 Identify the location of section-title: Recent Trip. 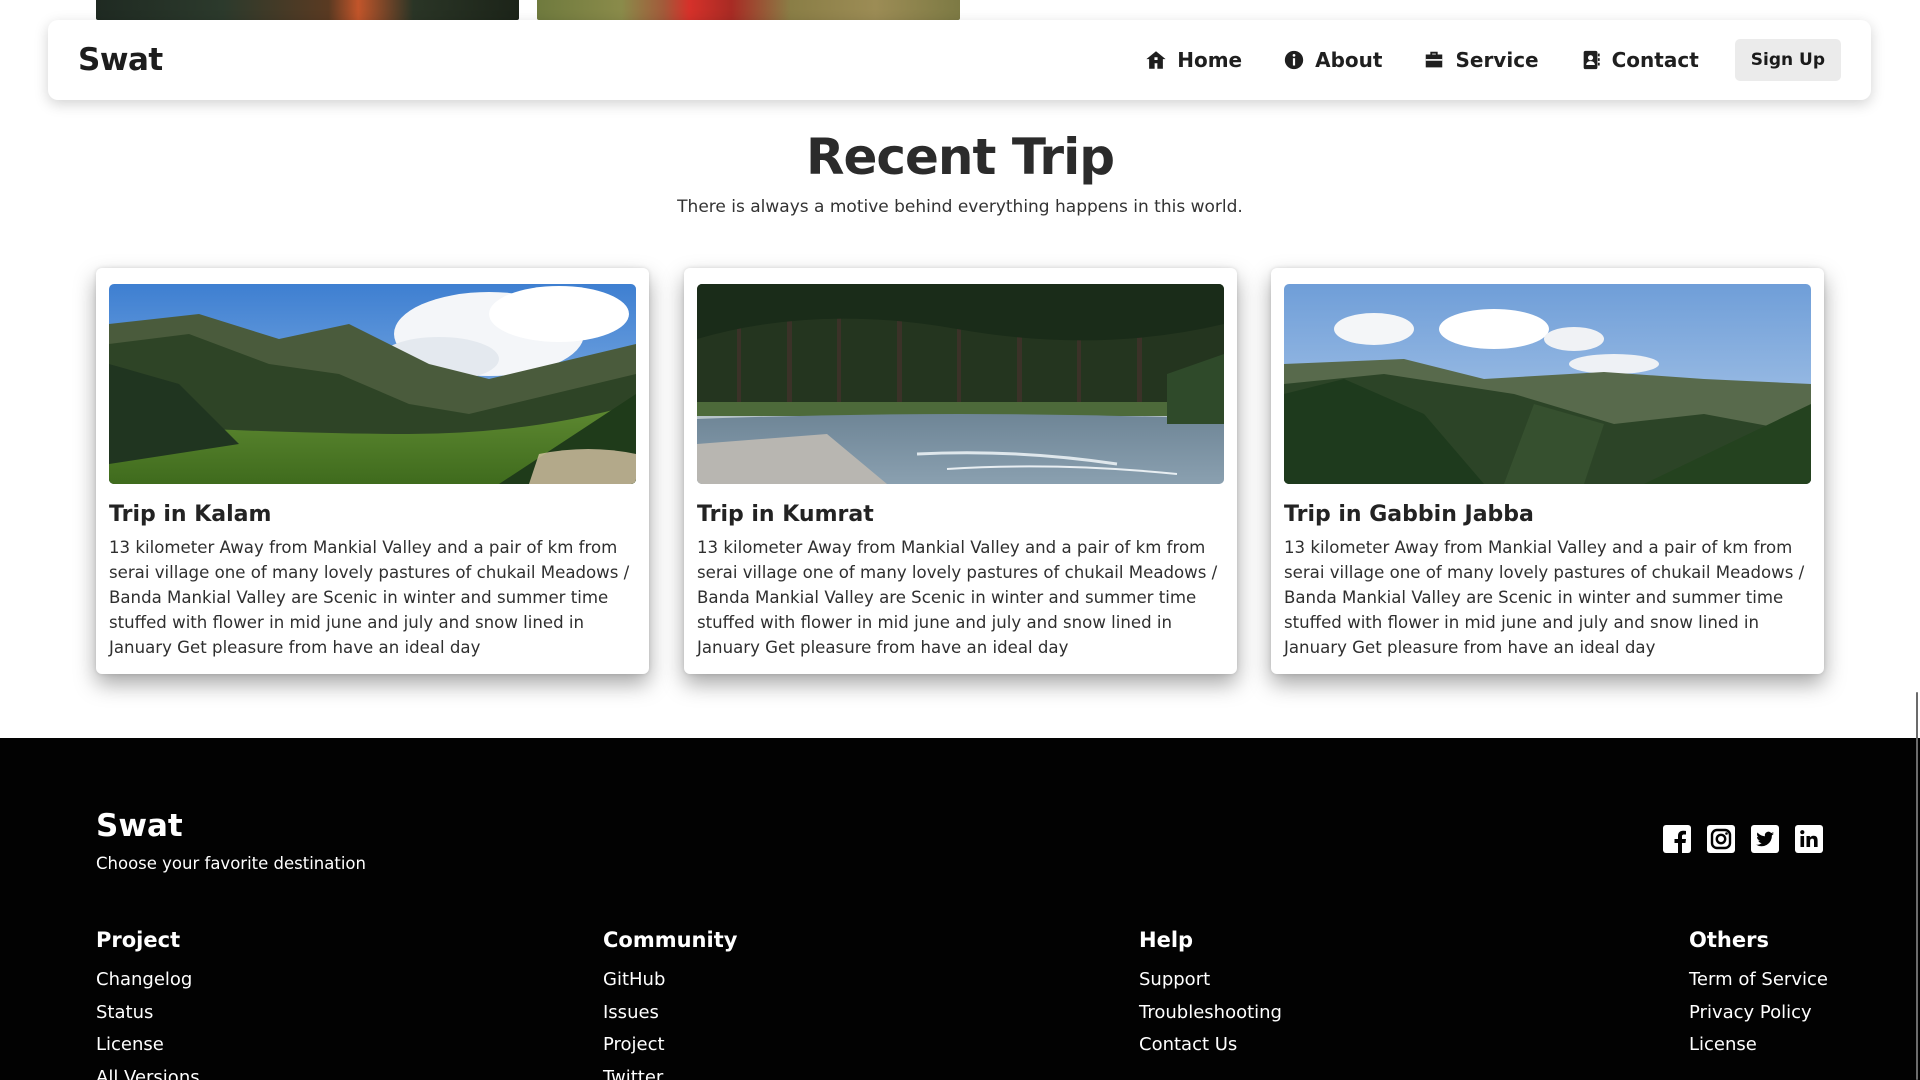
(960, 157).